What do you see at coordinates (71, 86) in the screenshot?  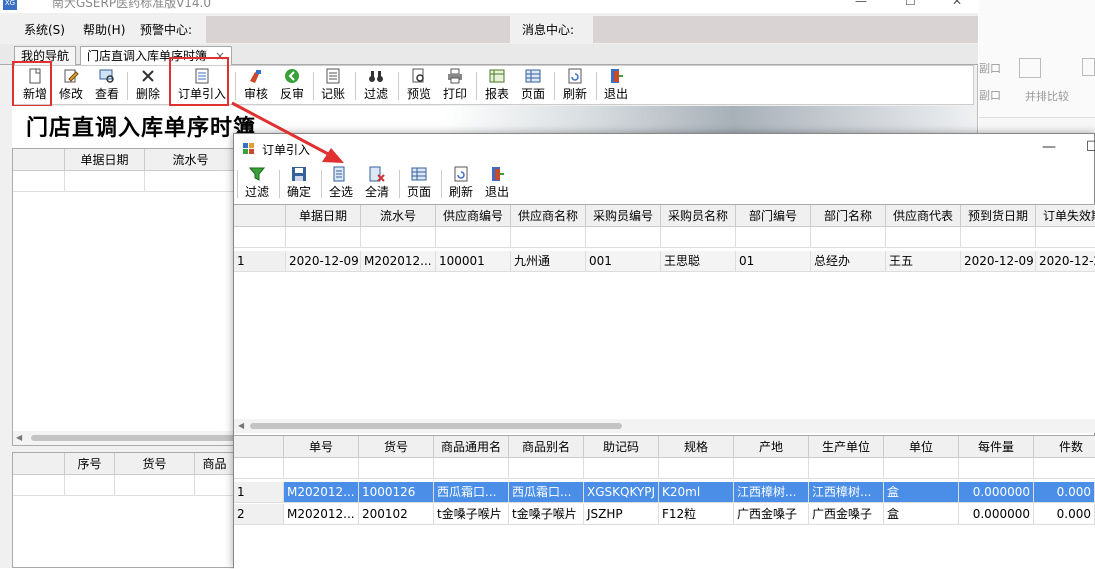 I see `edit-button: 修改` at bounding box center [71, 86].